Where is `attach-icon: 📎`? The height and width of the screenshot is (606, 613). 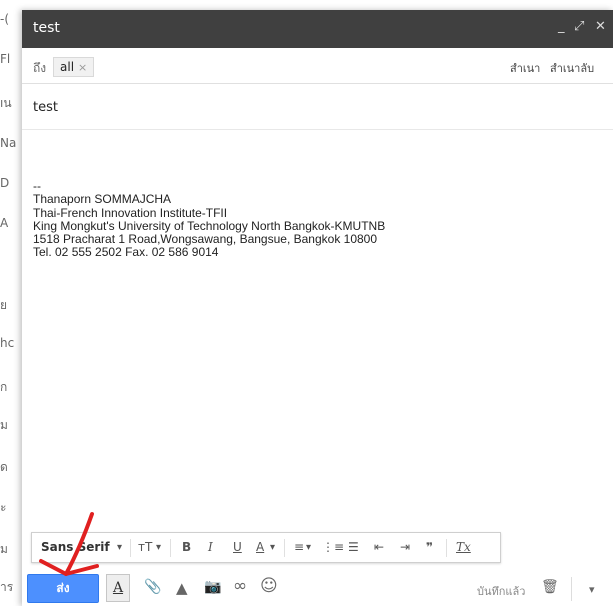 attach-icon: 📎 is located at coordinates (152, 587).